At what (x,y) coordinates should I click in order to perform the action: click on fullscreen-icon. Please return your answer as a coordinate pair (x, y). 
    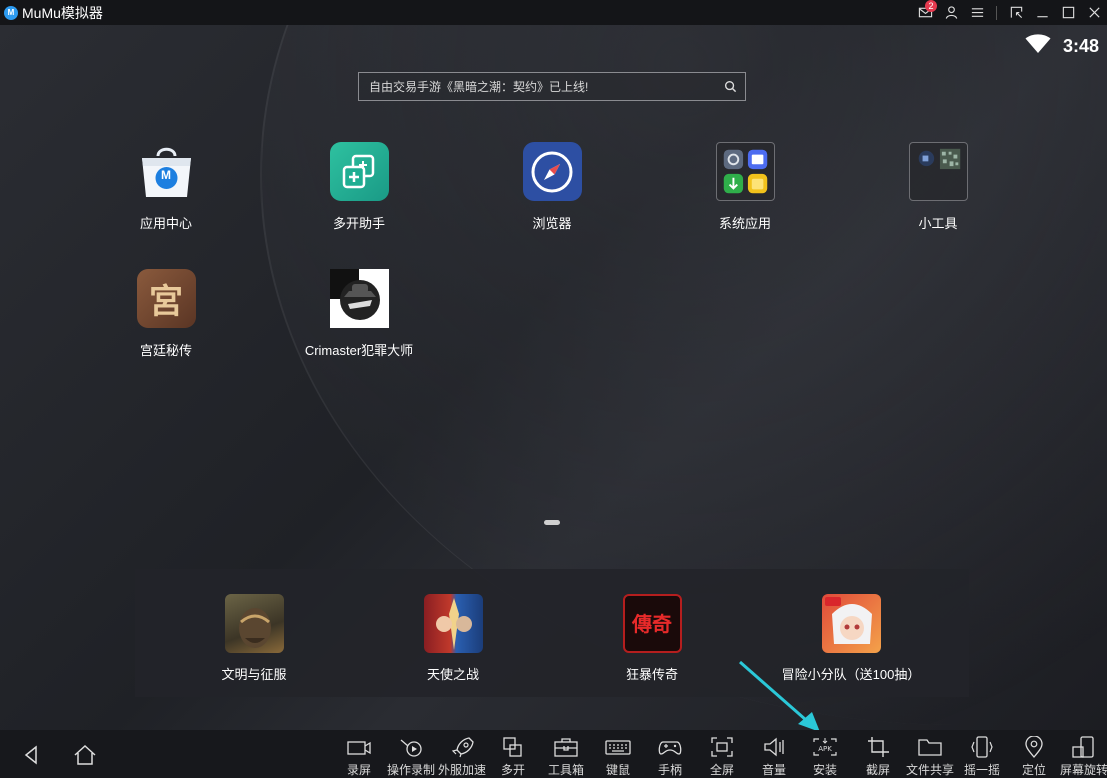
    Looking at the image, I should click on (722, 747).